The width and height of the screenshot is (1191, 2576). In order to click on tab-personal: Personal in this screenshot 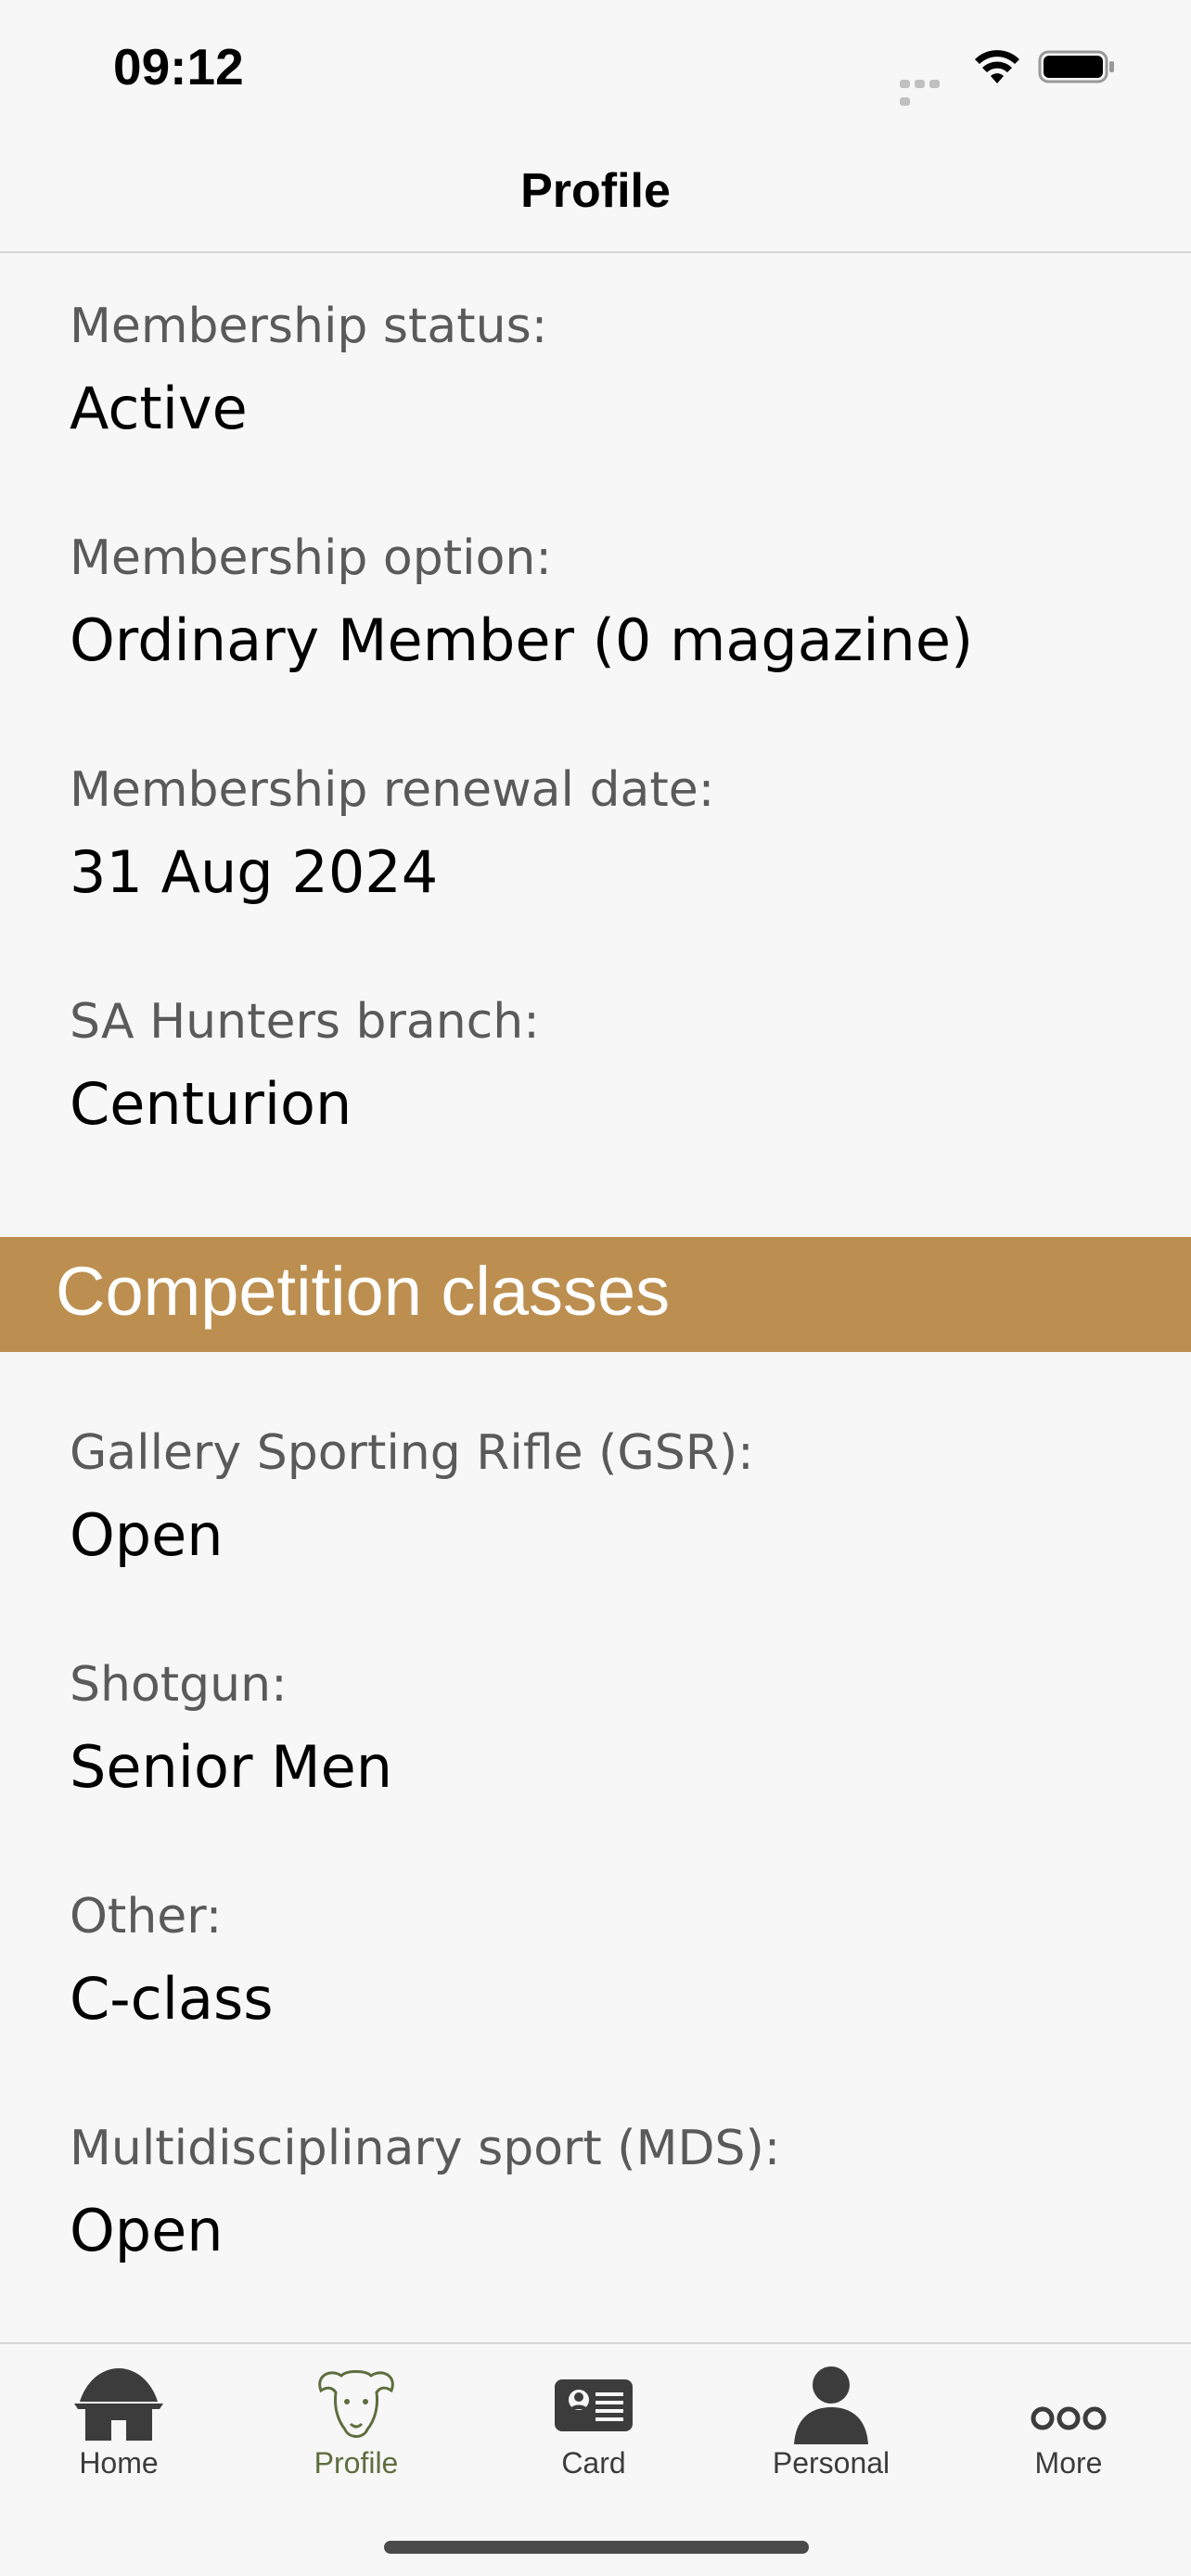, I will do `click(831, 2420)`.